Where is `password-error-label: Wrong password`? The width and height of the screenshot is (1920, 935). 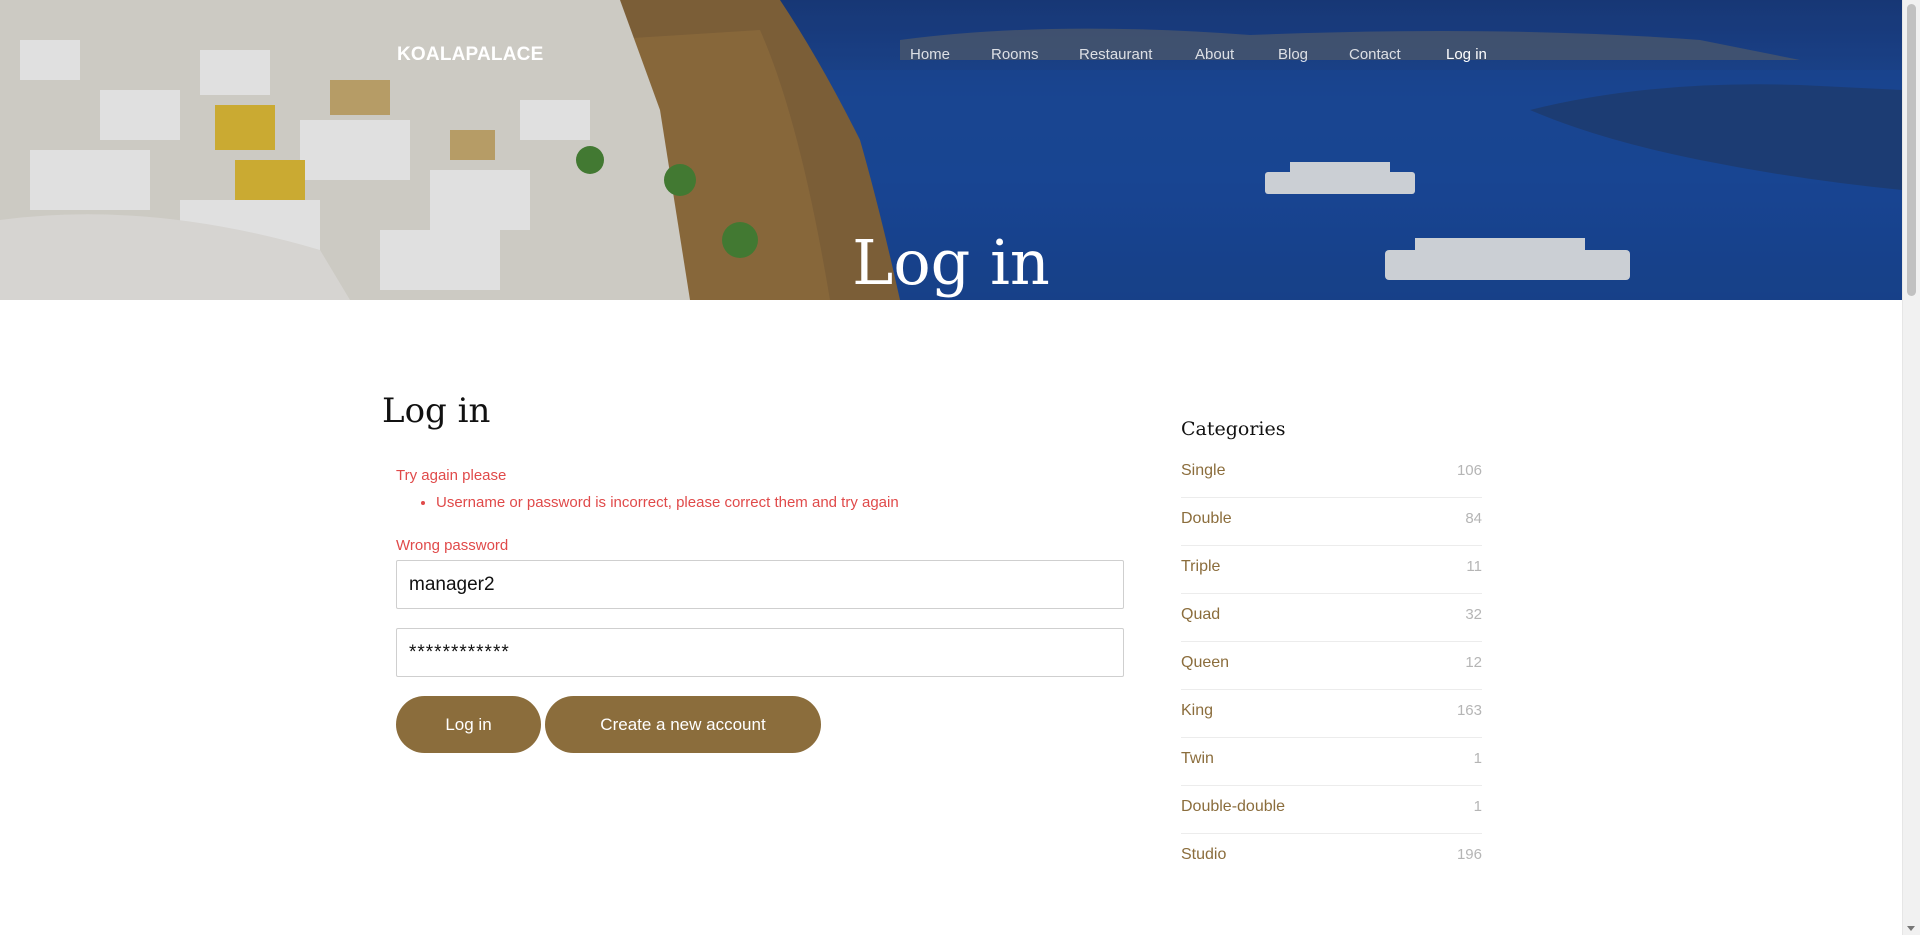
password-error-label: Wrong password is located at coordinates (452, 545).